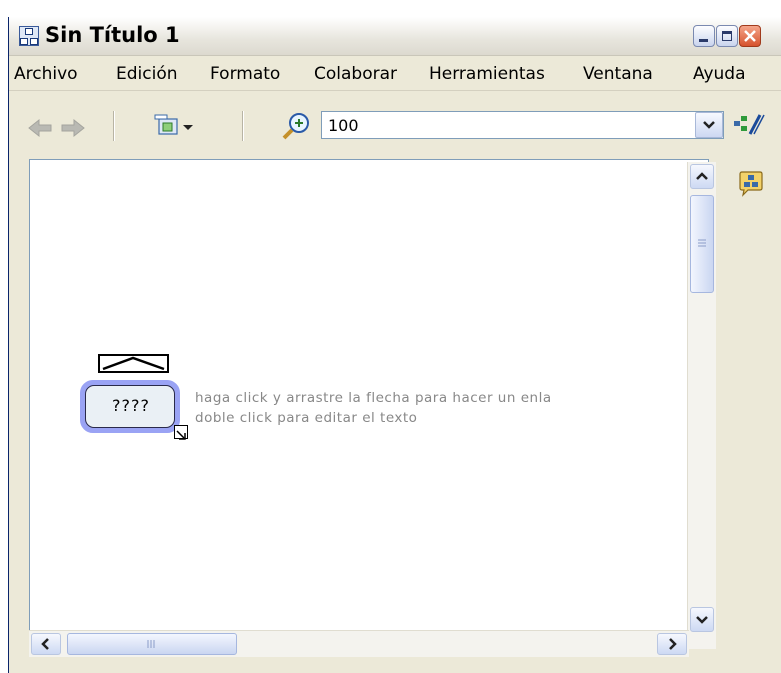 The width and height of the screenshot is (781, 673). I want to click on menu-edicion: Edición, so click(147, 74).